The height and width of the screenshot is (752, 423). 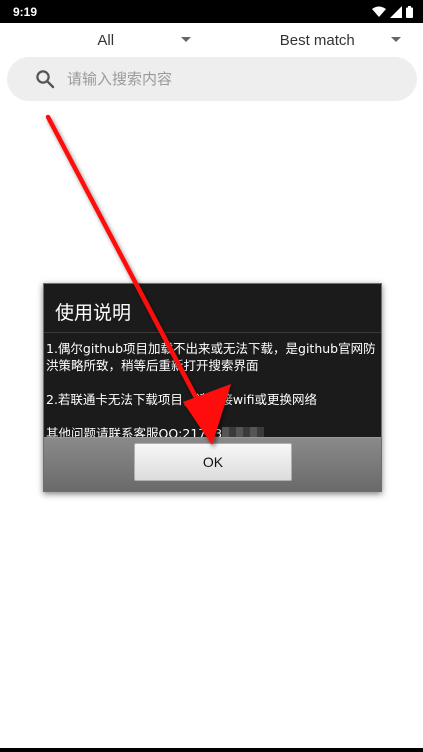 I want to click on signal-icon, so click(x=396, y=11).